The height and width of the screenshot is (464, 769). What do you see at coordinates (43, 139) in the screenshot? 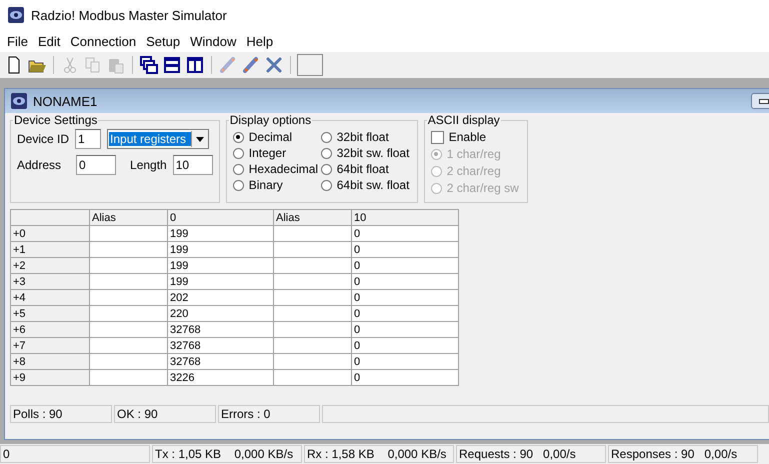
I see `field-label: Device ID` at bounding box center [43, 139].